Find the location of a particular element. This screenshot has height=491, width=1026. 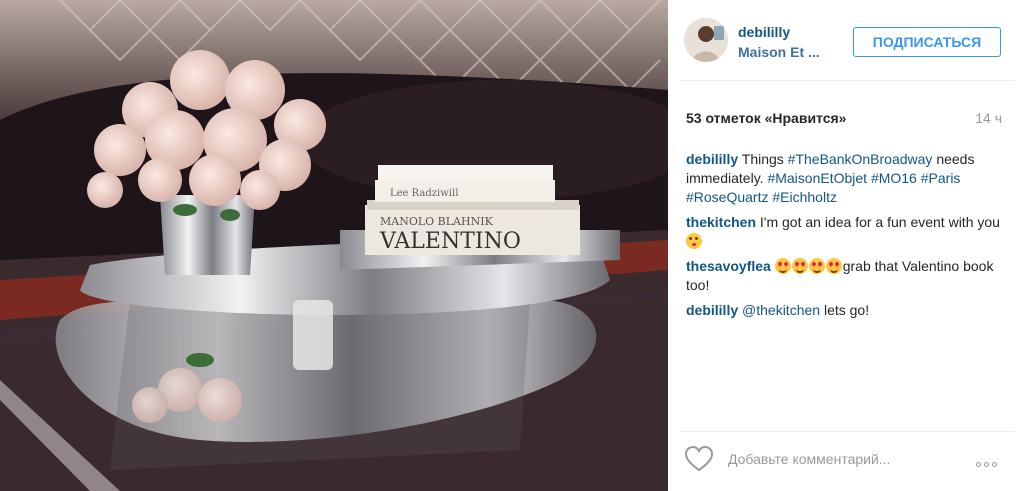

comment-text-part: Things is located at coordinates (763, 159).